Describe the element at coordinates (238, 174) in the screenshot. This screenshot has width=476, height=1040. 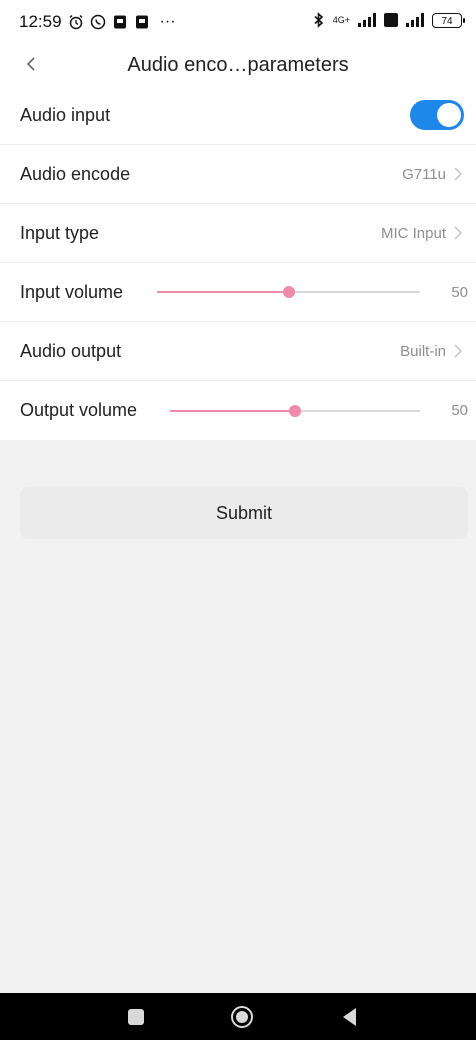
I see `audio-encode-row: Audio encode G711u` at that location.